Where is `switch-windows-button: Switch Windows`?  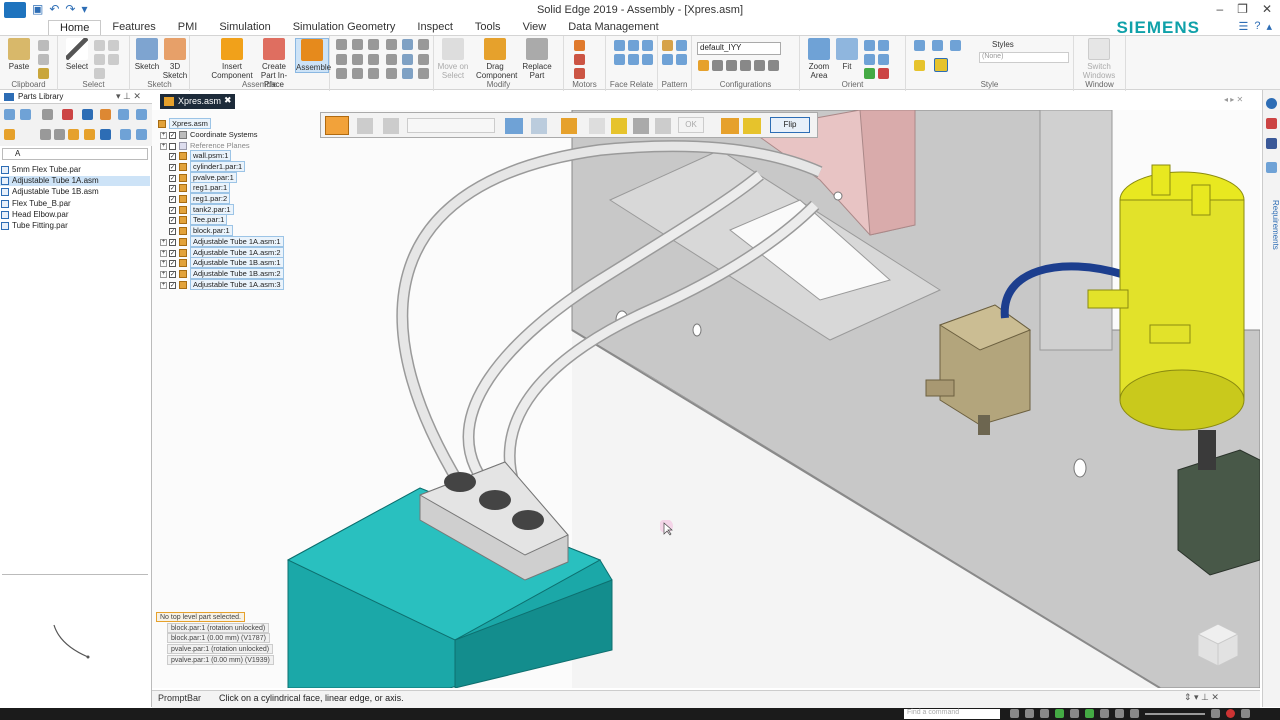
switch-windows-button: Switch Windows is located at coordinates (1099, 59).